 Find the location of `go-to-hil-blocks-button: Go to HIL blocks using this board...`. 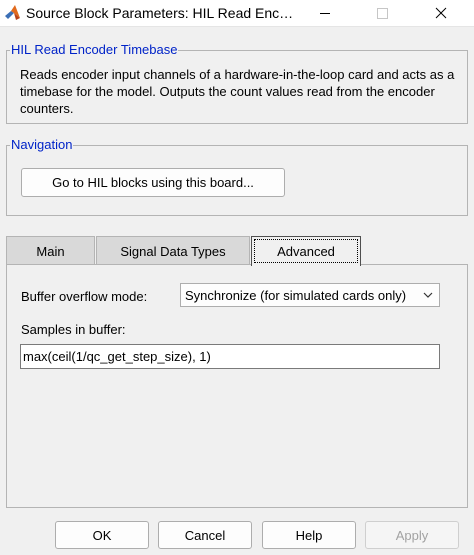

go-to-hil-blocks-button: Go to HIL blocks using this board... is located at coordinates (153, 182).